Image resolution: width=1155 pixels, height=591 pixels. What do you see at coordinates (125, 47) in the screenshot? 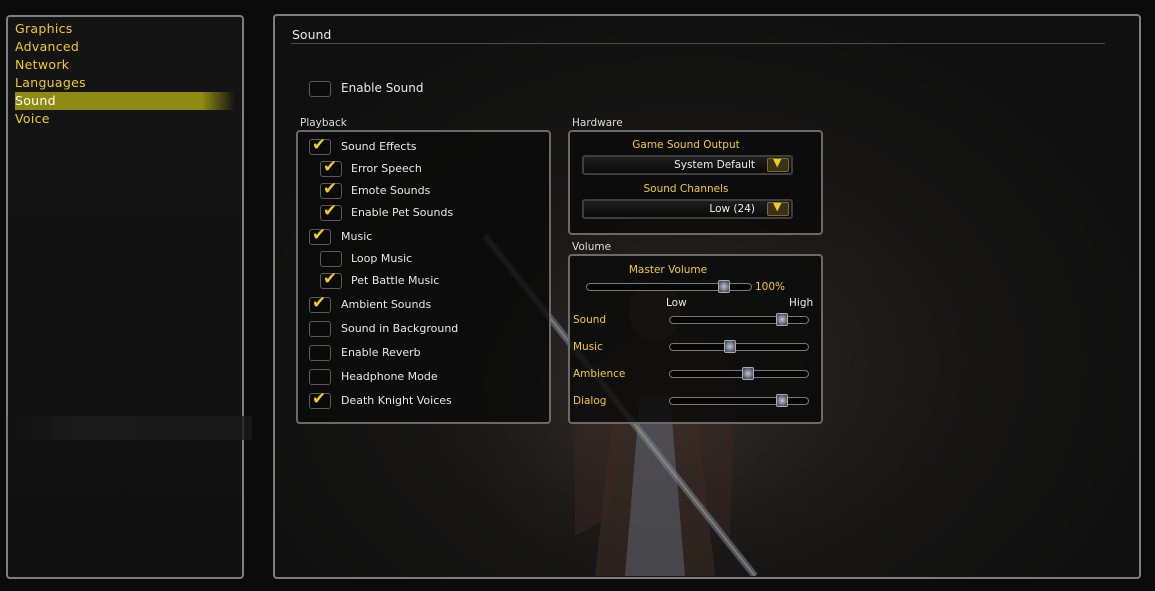
I see `category-advanced: Advanced` at bounding box center [125, 47].